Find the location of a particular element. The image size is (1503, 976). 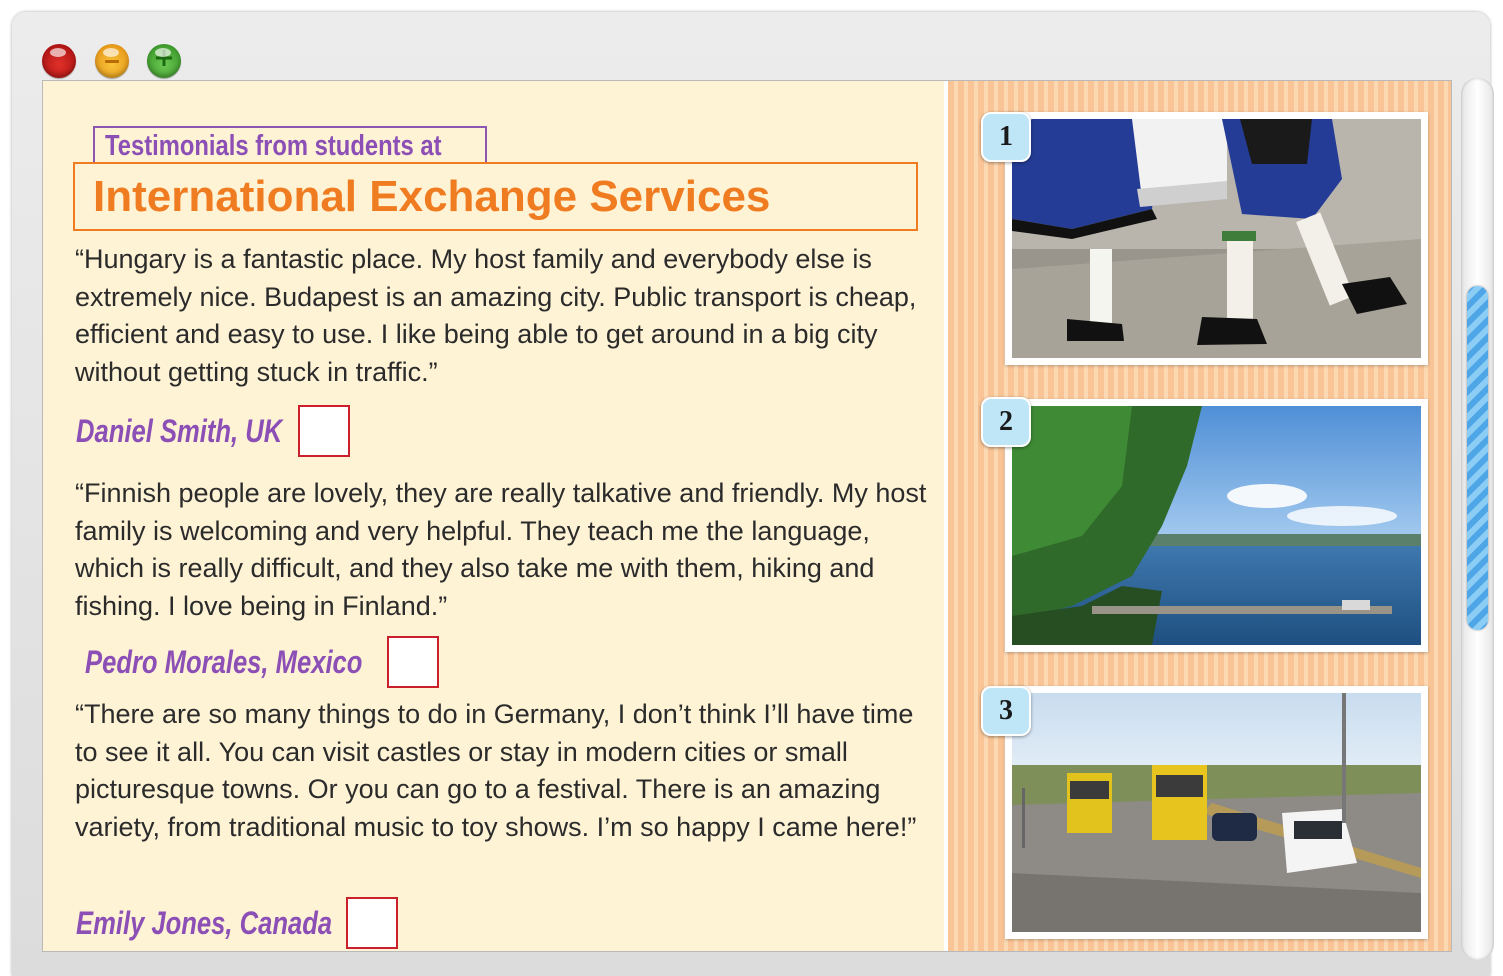

testimonial-author-2: Pedro Morales, Mexico is located at coordinates (224, 662).